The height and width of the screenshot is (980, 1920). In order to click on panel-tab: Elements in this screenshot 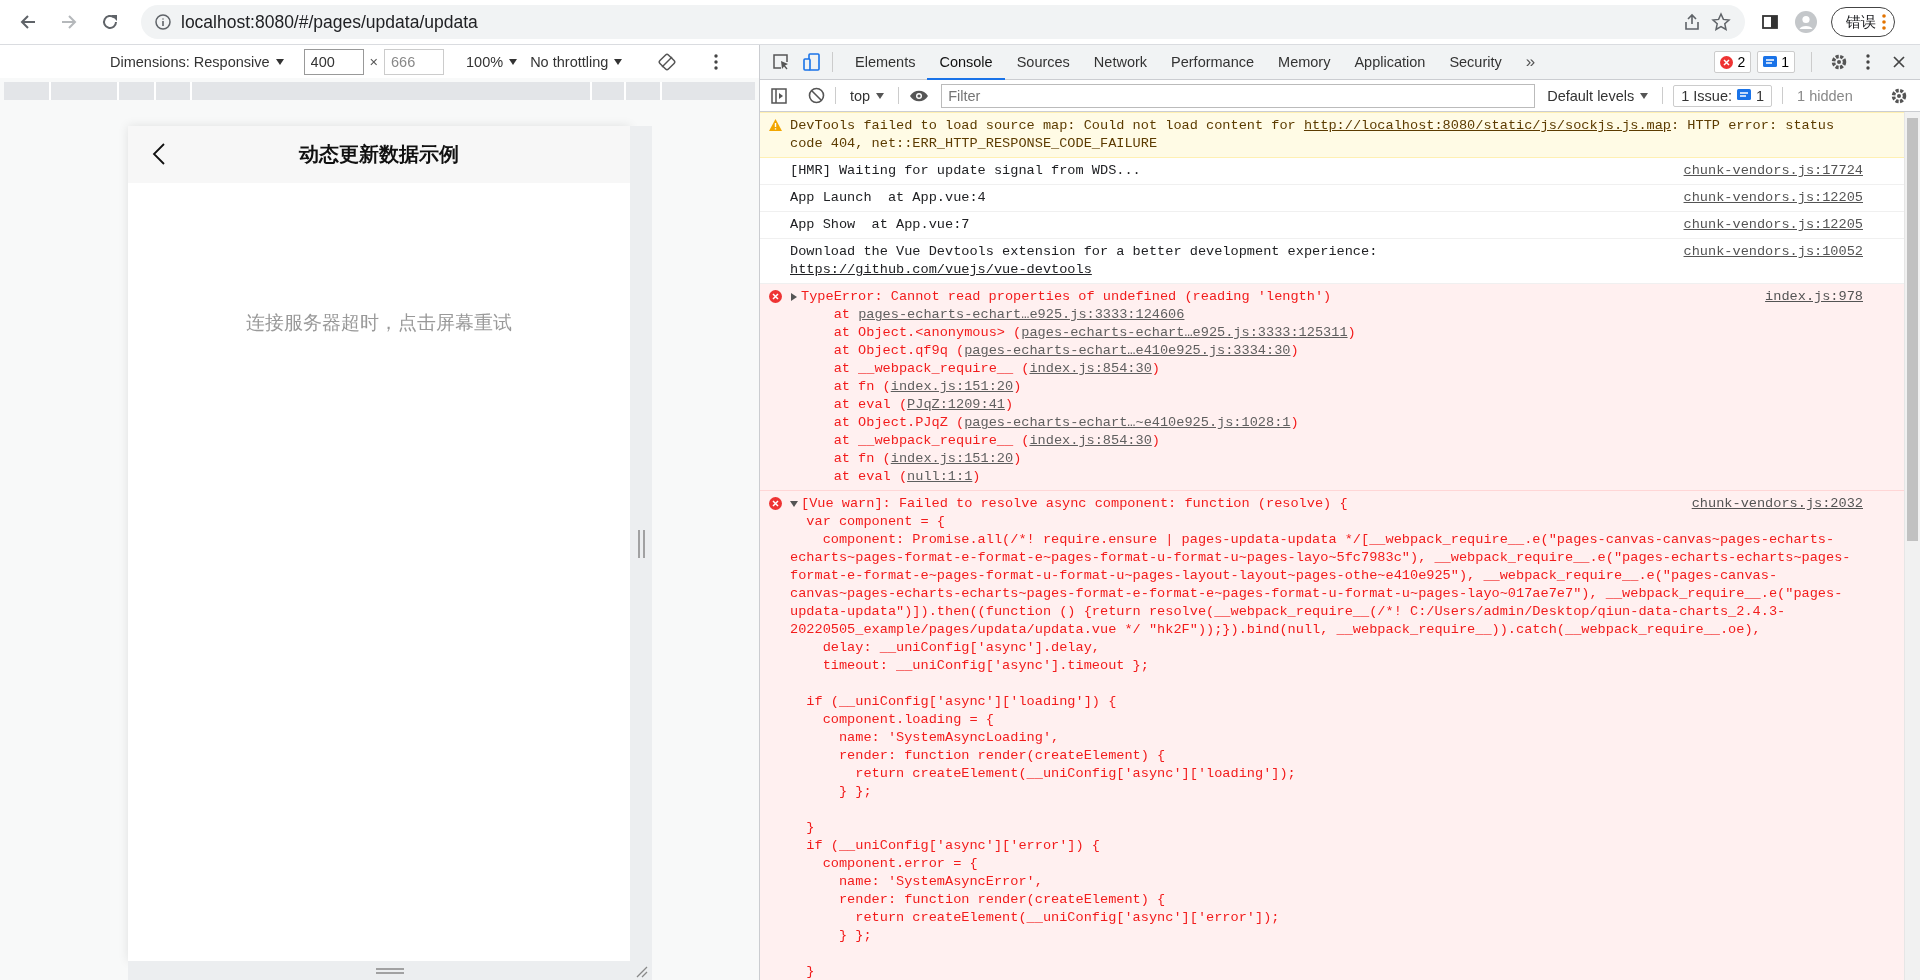, I will do `click(885, 62)`.